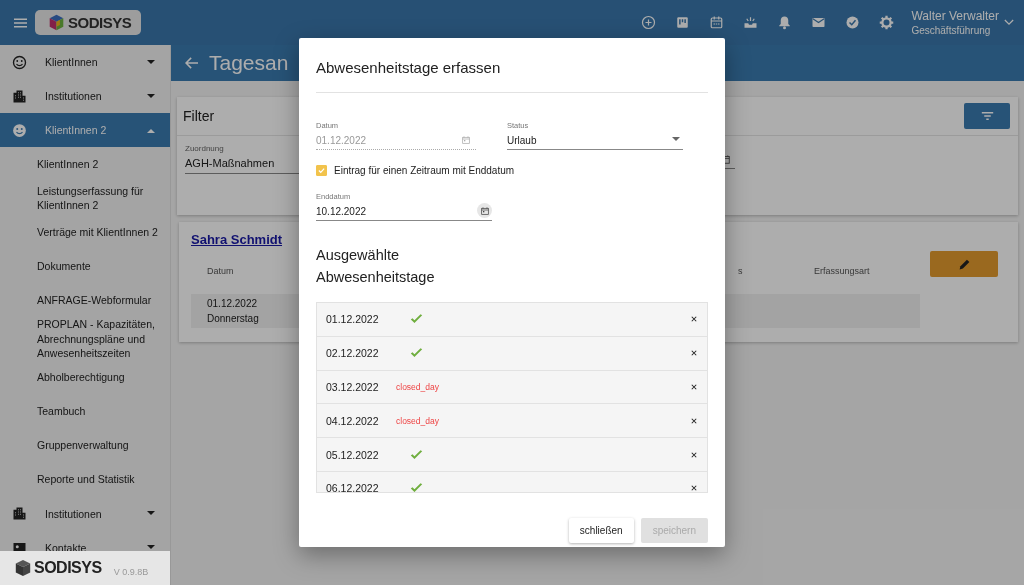 Image resolution: width=1024 pixels, height=585 pixels. What do you see at coordinates (19, 545) in the screenshot?
I see `contact-card-icon` at bounding box center [19, 545].